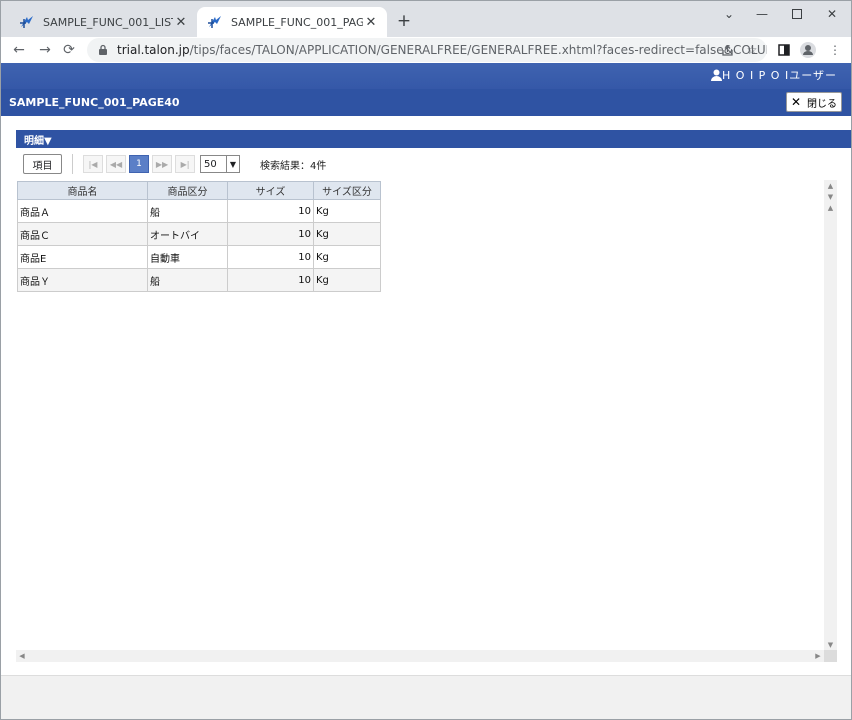 The height and width of the screenshot is (720, 852). Describe the element at coordinates (426, 697) in the screenshot. I see `page-footer-area` at that location.